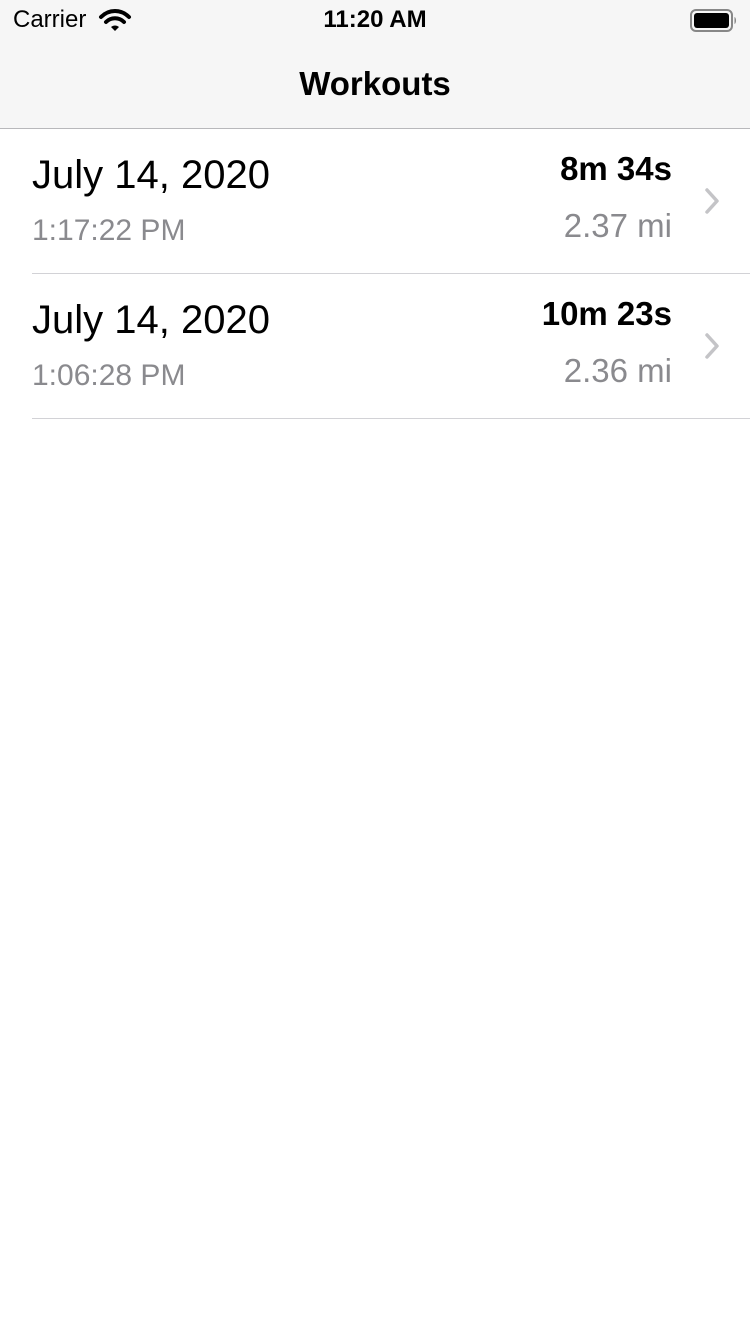 The image size is (750, 1334). Describe the element at coordinates (713, 20) in the screenshot. I see `battery-icon` at that location.